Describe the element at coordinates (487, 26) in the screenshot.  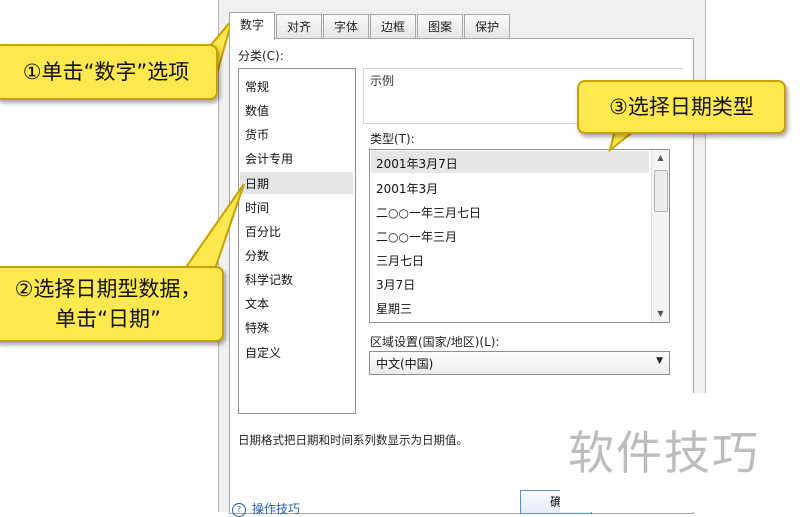
I see `tab-protection: 保护` at that location.